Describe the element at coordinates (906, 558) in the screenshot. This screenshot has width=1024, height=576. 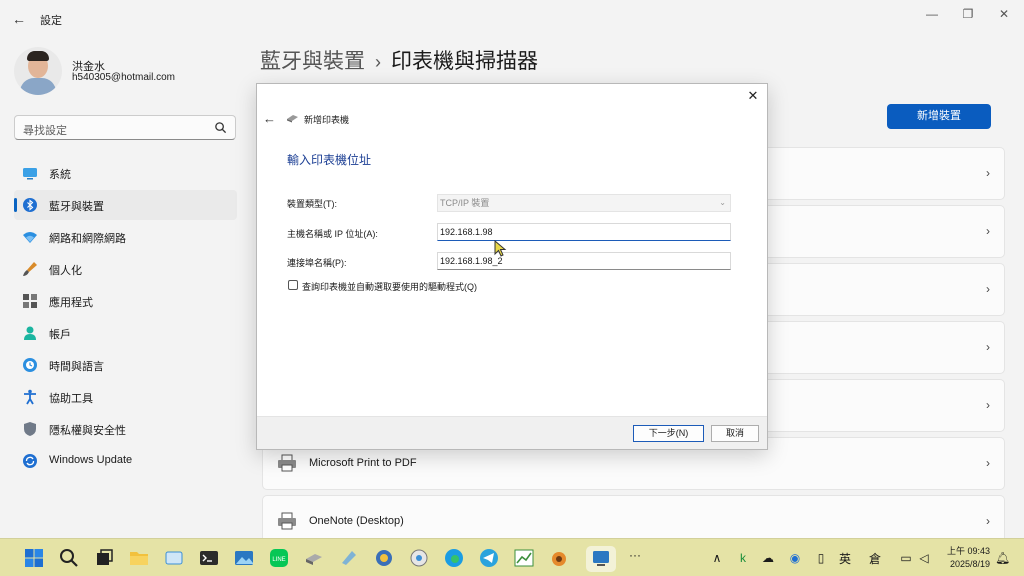
I see `network-icon: ▭` at that location.